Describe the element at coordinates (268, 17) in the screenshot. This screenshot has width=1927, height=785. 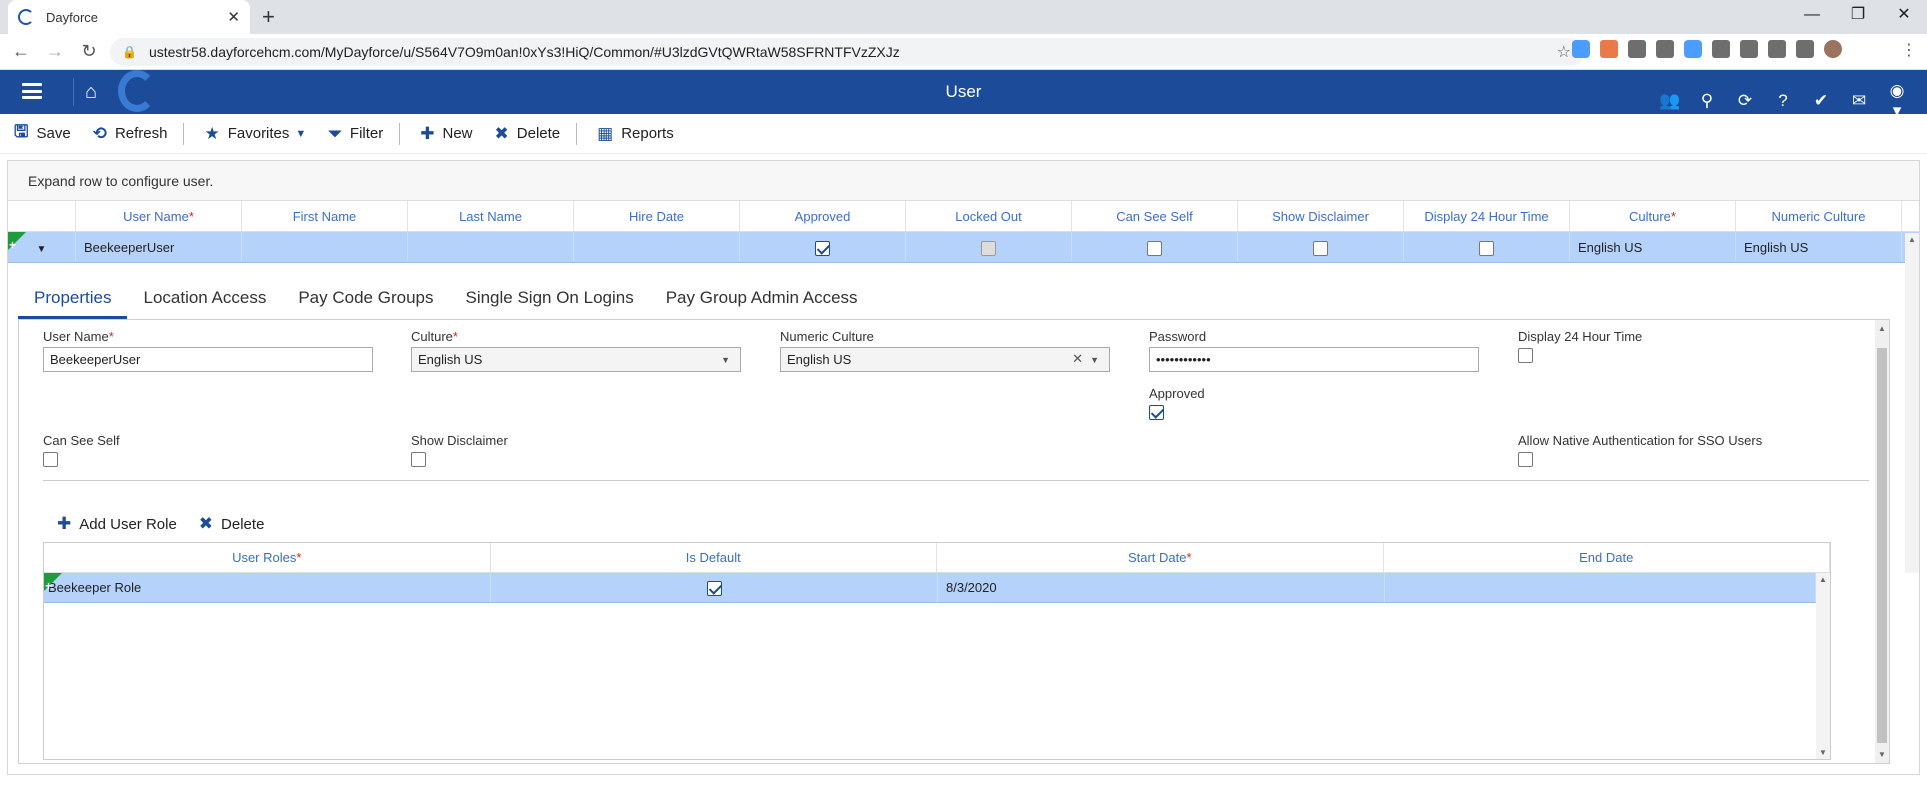
I see `new-tab-icon: +` at that location.